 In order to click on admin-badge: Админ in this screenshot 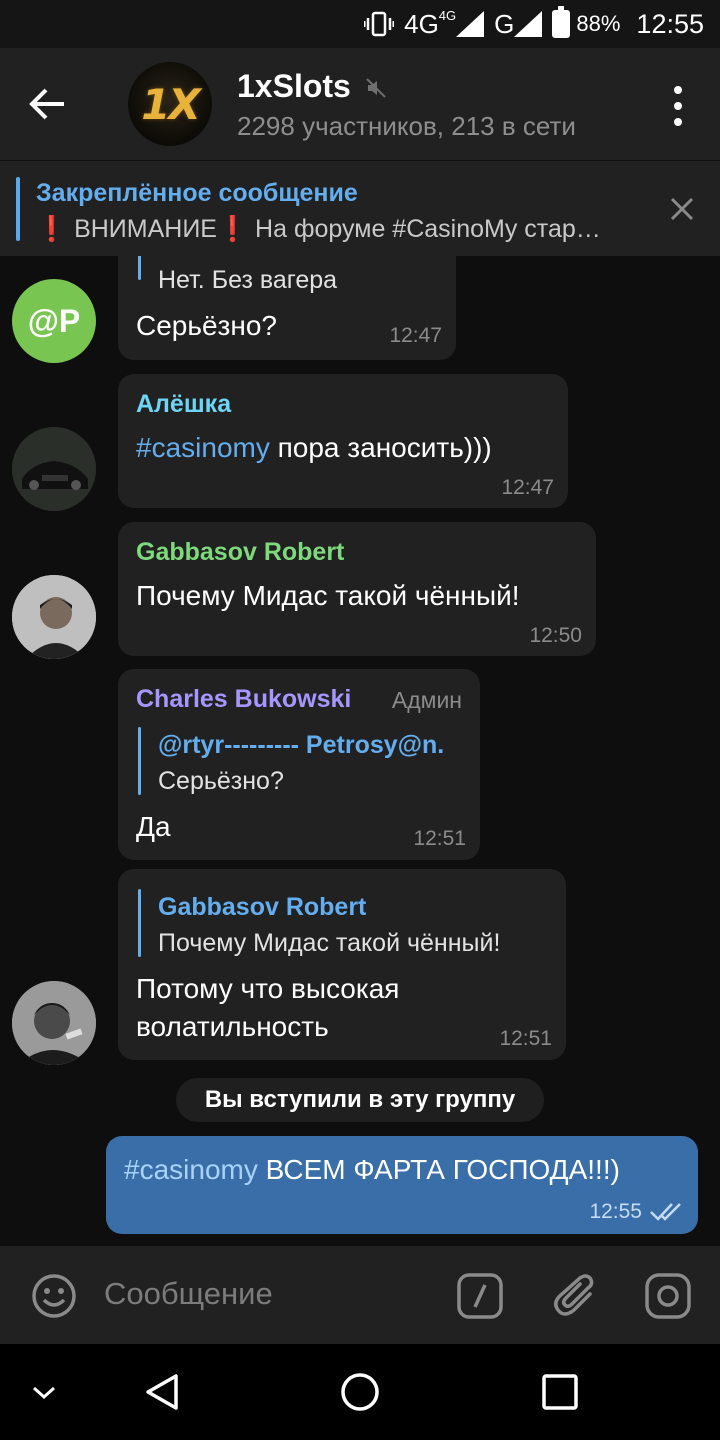, I will do `click(426, 700)`.